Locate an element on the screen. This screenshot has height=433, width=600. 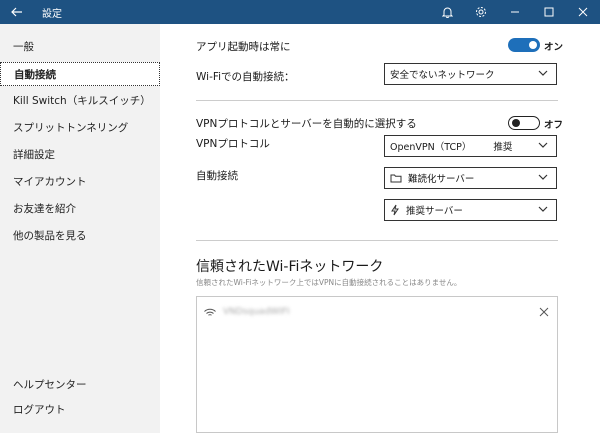
auto-connect-server-value: 難読化サーバー is located at coordinates (441, 179).